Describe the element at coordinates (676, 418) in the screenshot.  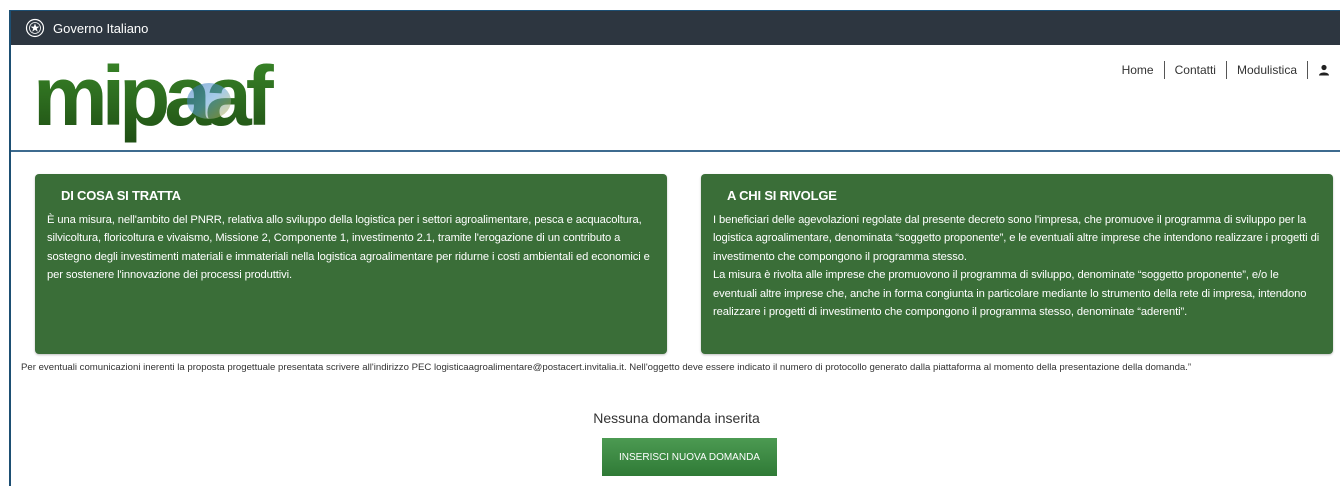
I see `empty-state-message: Nessuna domanda inserita` at that location.